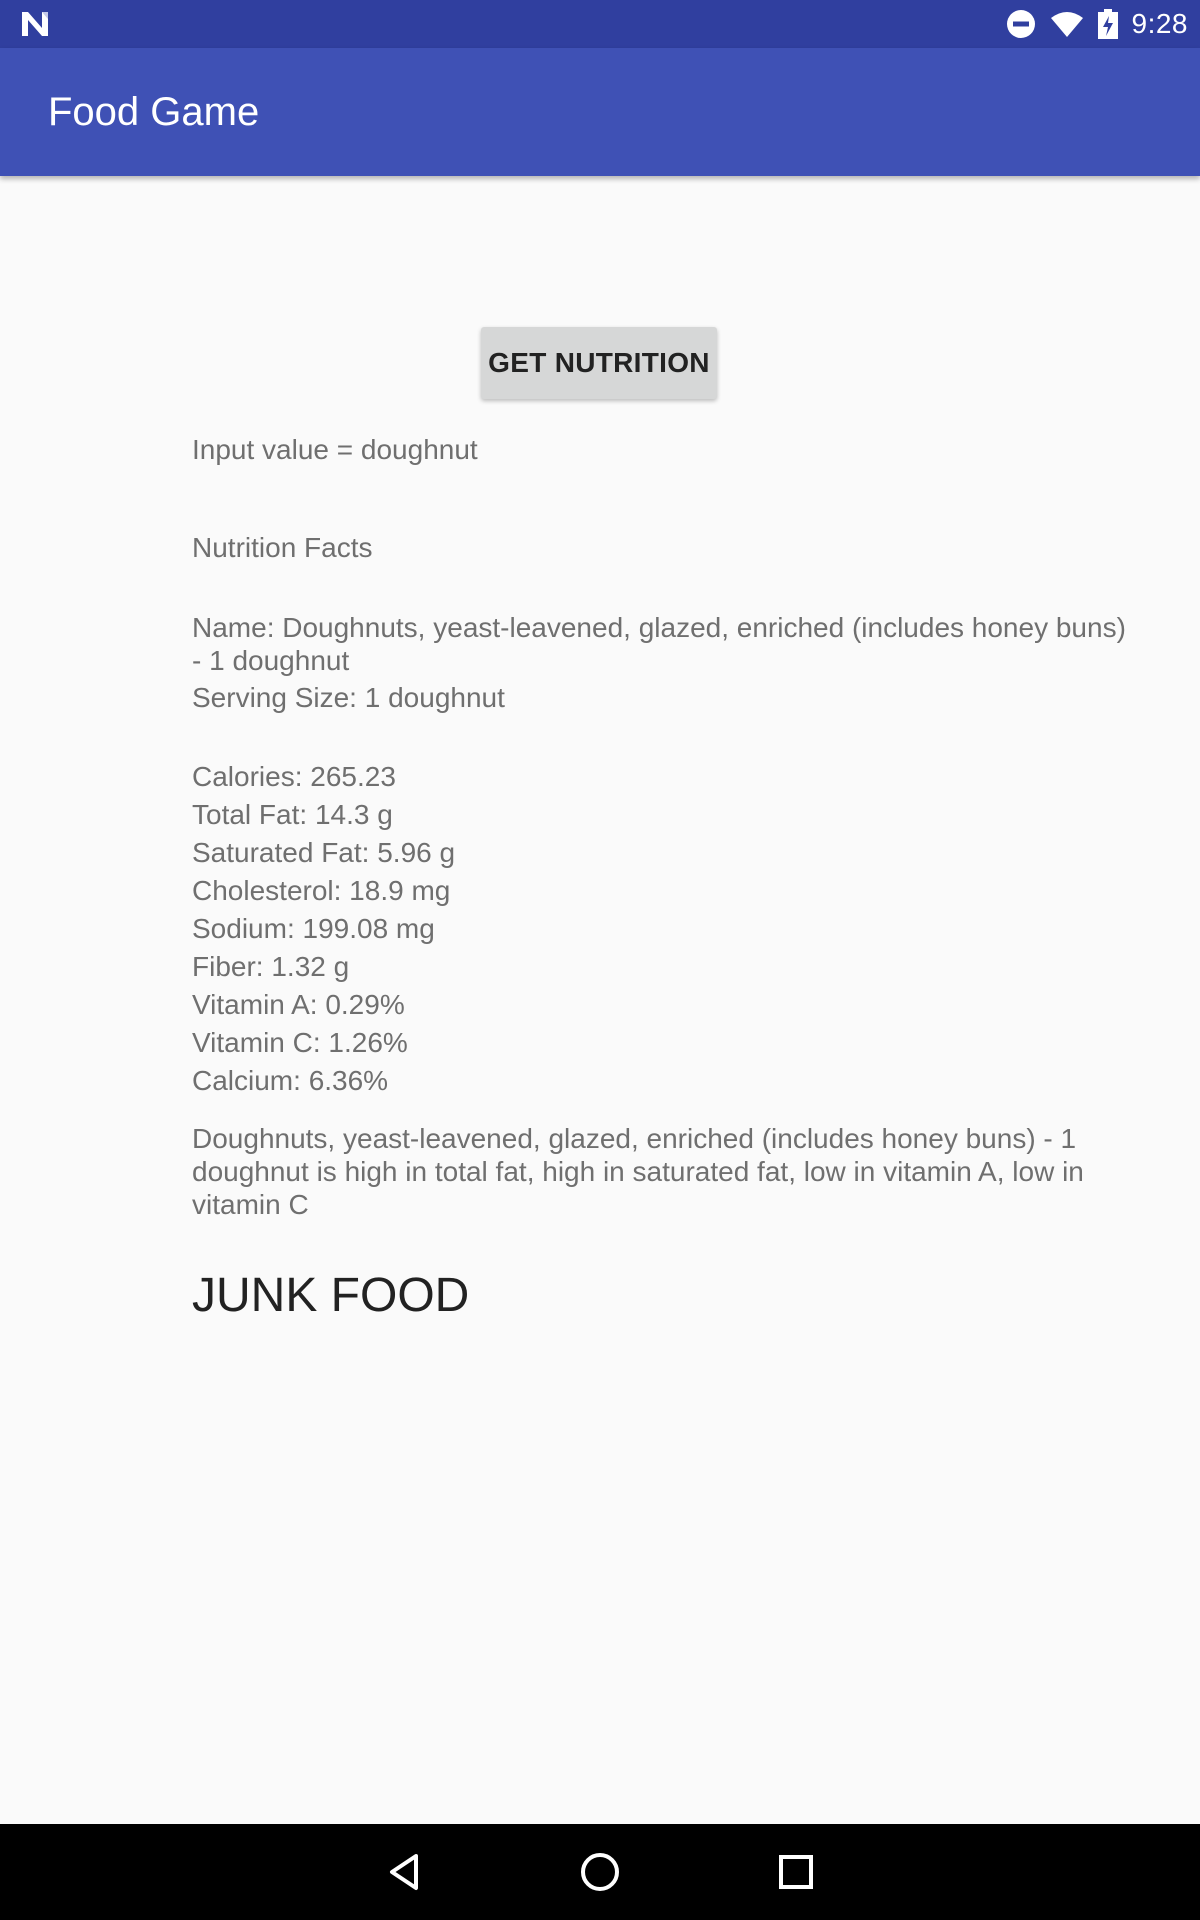 The height and width of the screenshot is (1920, 1200). I want to click on nutrition-facts-heading: Nutrition Facts, so click(282, 547).